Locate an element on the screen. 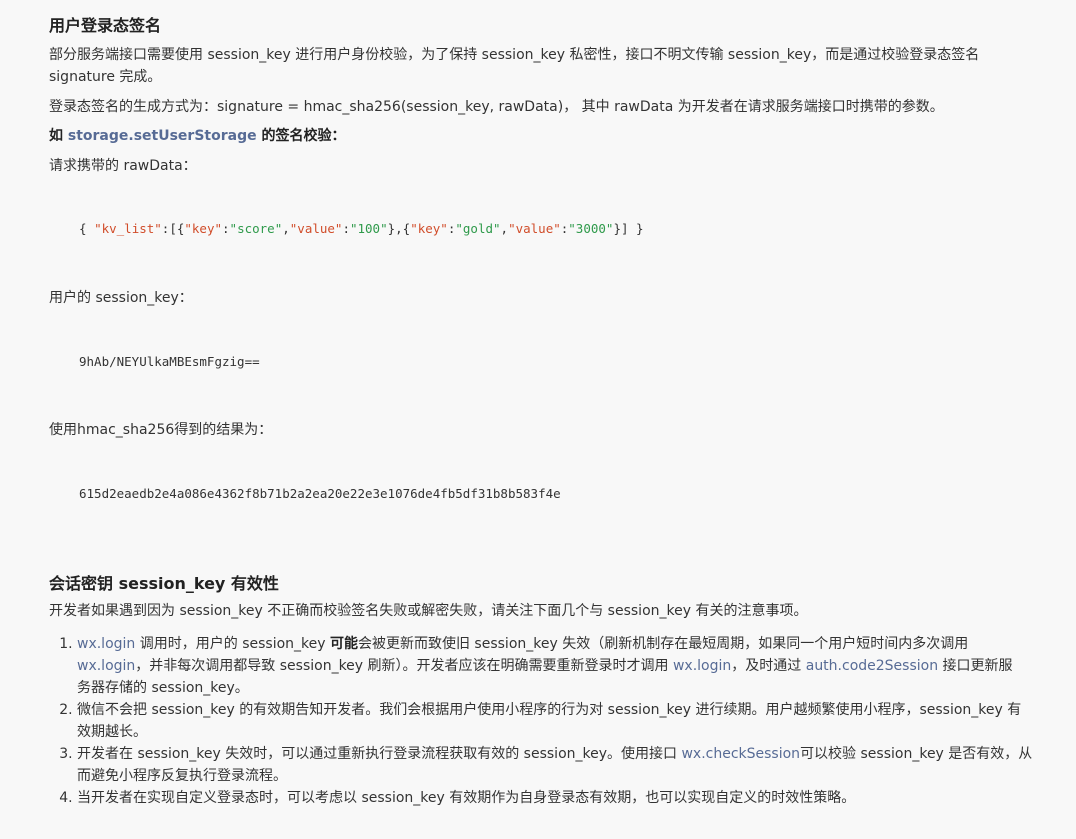 The width and height of the screenshot is (1076, 839). list-text: 调用时，用户的 session_key is located at coordinates (232, 644).